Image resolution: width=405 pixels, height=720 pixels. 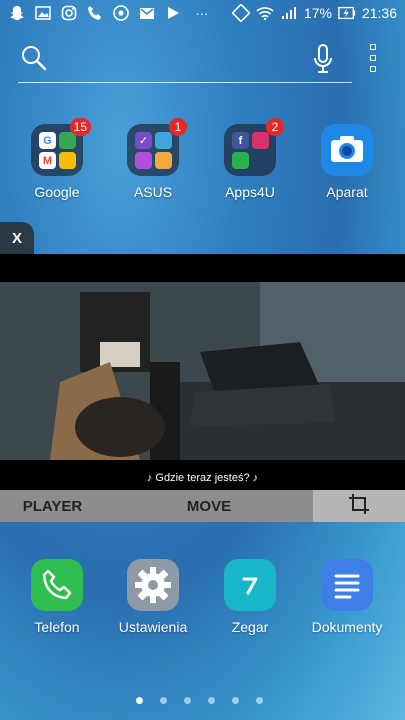 I want to click on app-google-folder: G M 15 Google, so click(x=57, y=159).